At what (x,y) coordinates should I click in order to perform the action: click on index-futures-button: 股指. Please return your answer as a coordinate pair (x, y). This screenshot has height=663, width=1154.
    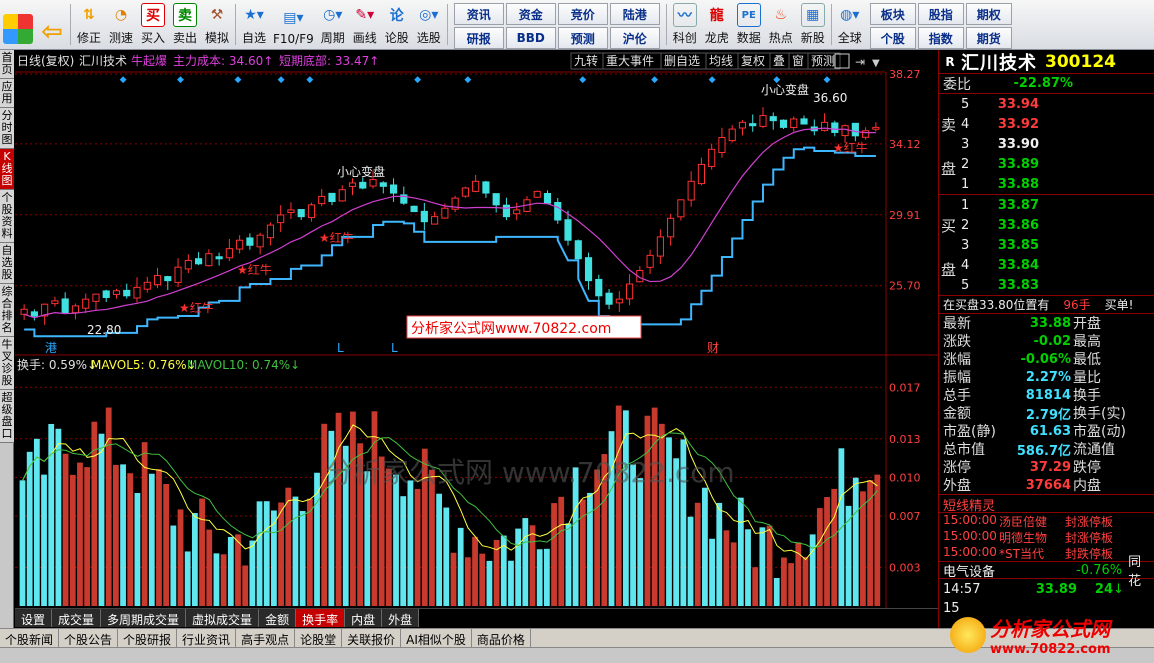
    Looking at the image, I should click on (940, 14).